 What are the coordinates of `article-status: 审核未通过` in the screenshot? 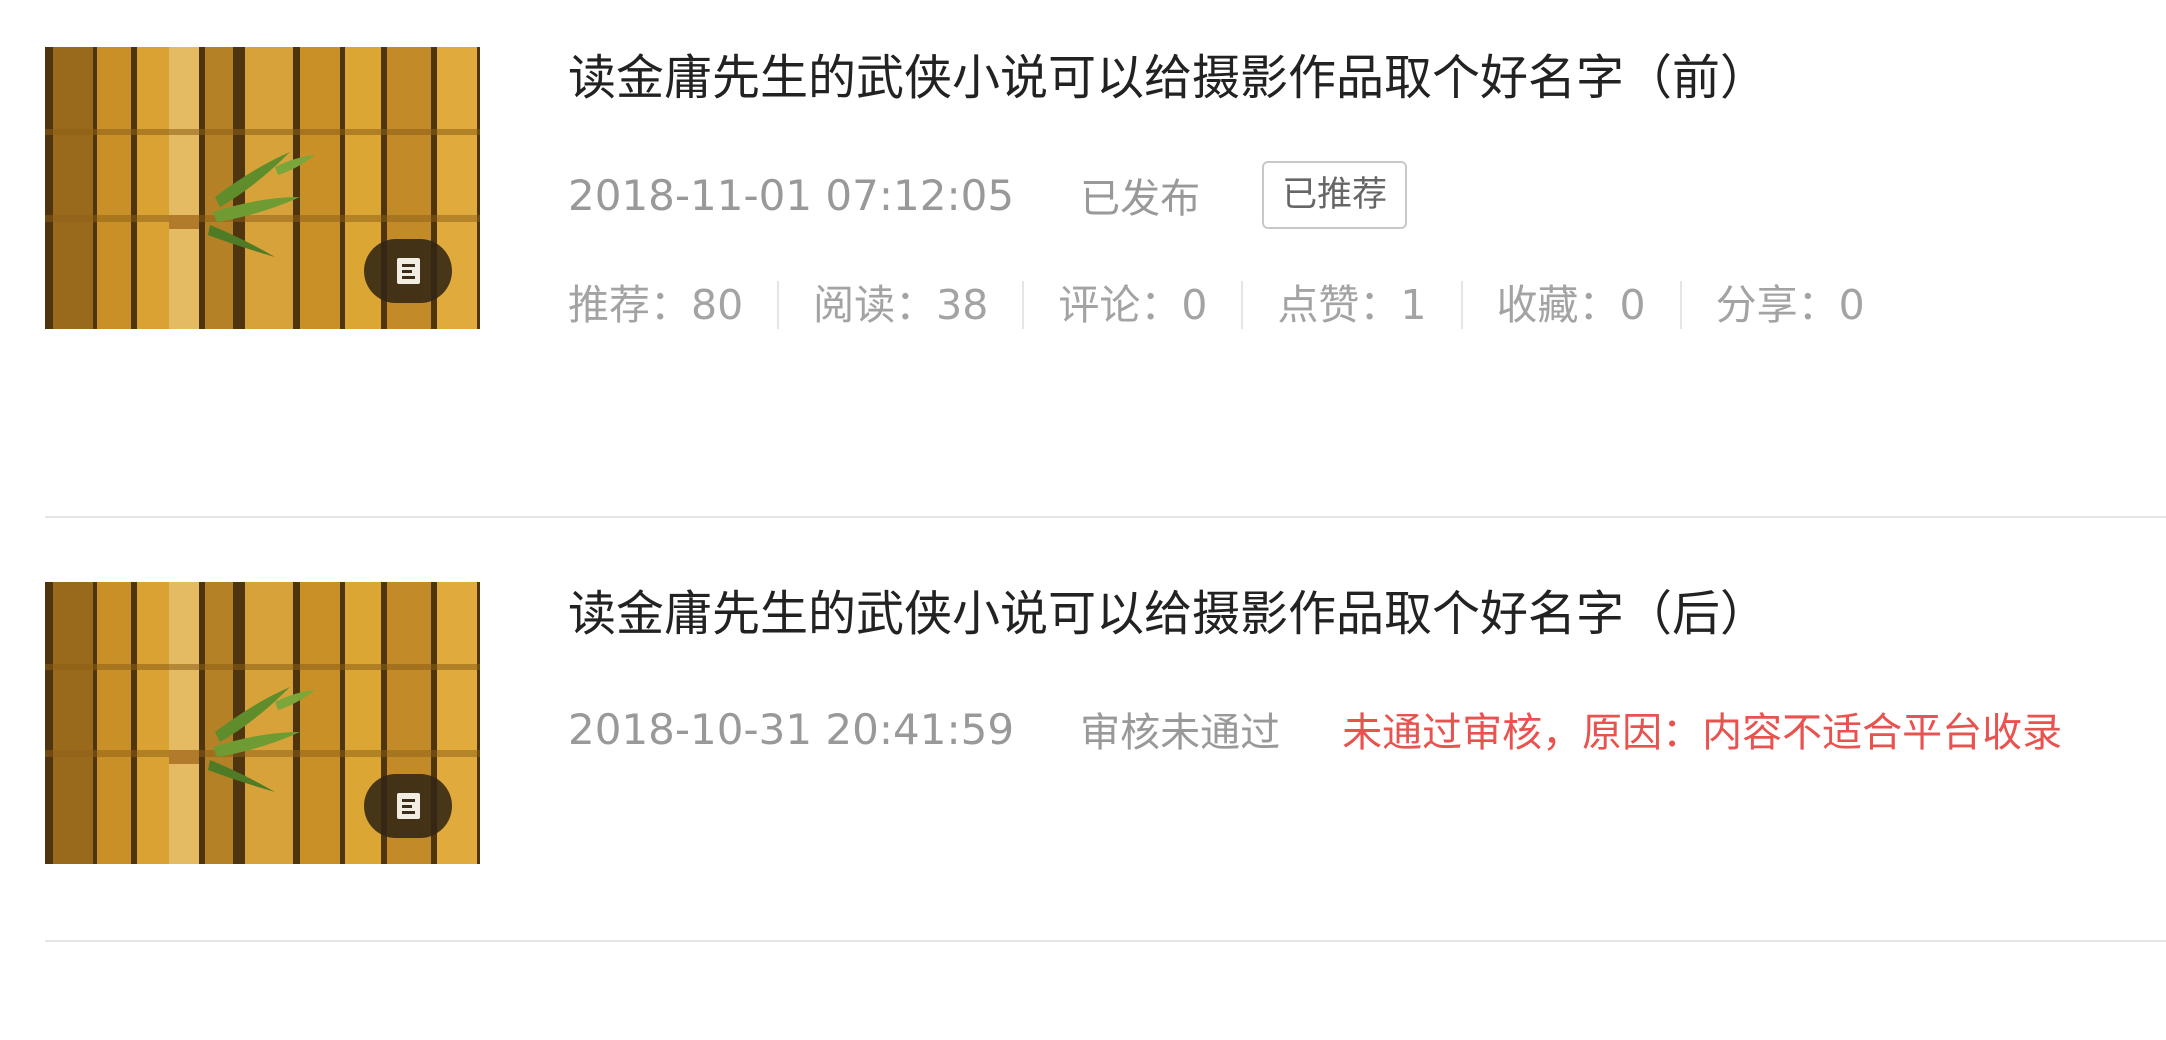 It's located at (1180, 733).